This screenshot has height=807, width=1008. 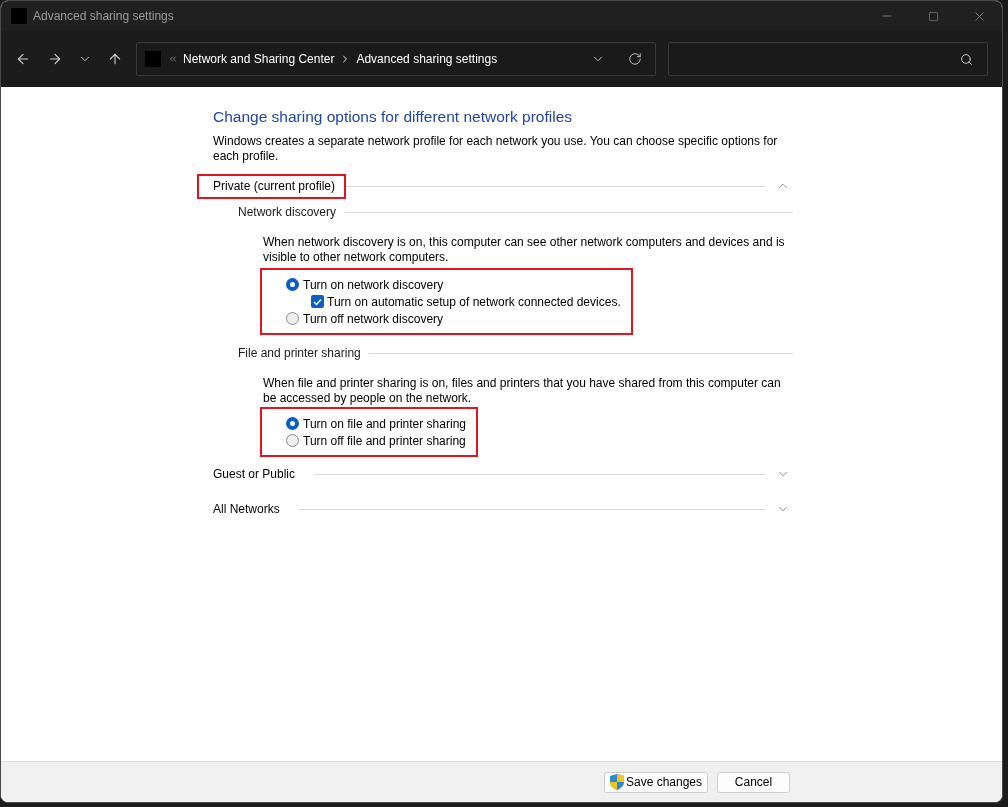 I want to click on section-description: When network discovery is on, this computer can see other network computers and devices and is visible to other network computers., so click(x=524, y=250).